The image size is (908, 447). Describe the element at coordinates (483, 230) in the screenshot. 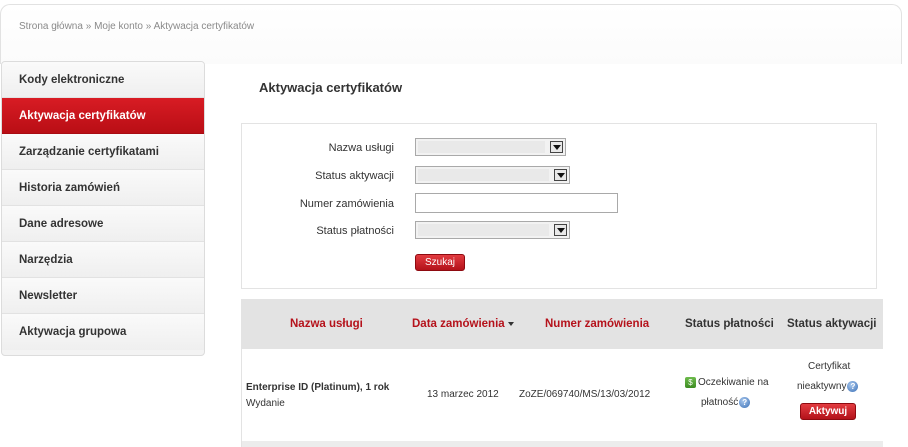

I see `payment-status-select-value` at that location.